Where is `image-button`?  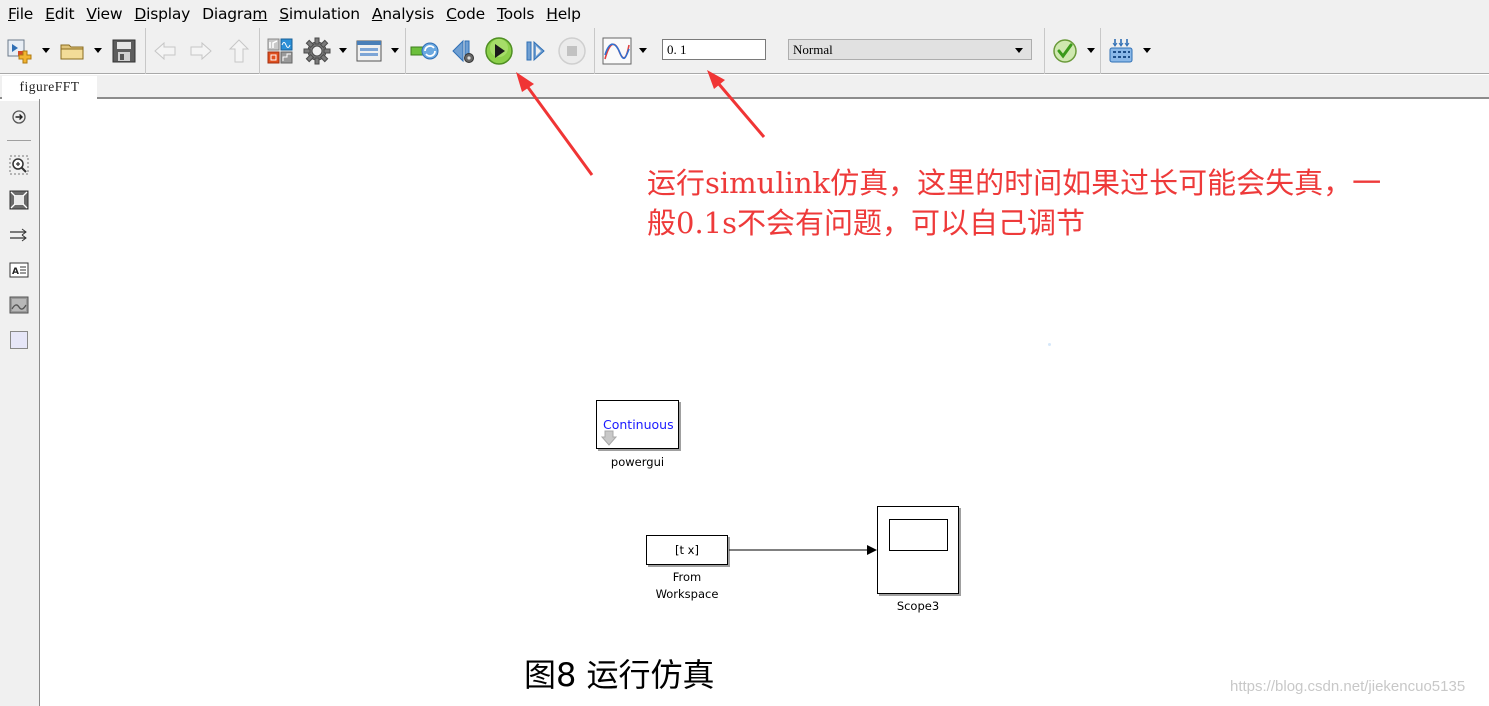 image-button is located at coordinates (19, 305).